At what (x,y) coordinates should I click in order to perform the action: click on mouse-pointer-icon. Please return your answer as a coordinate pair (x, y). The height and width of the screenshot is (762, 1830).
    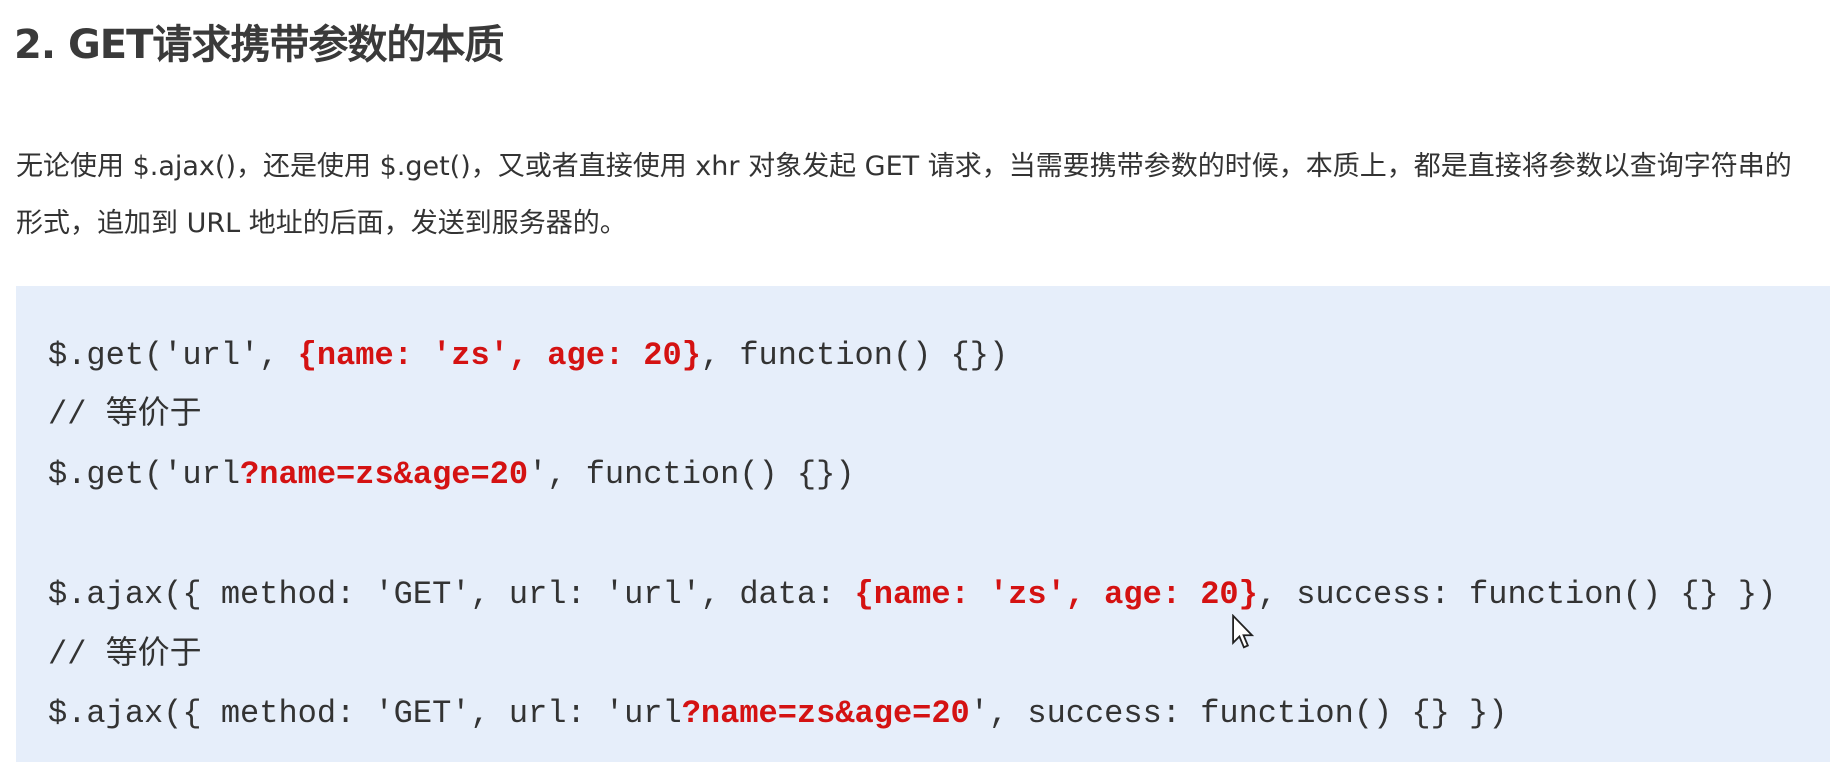
    Looking at the image, I should click on (1243, 631).